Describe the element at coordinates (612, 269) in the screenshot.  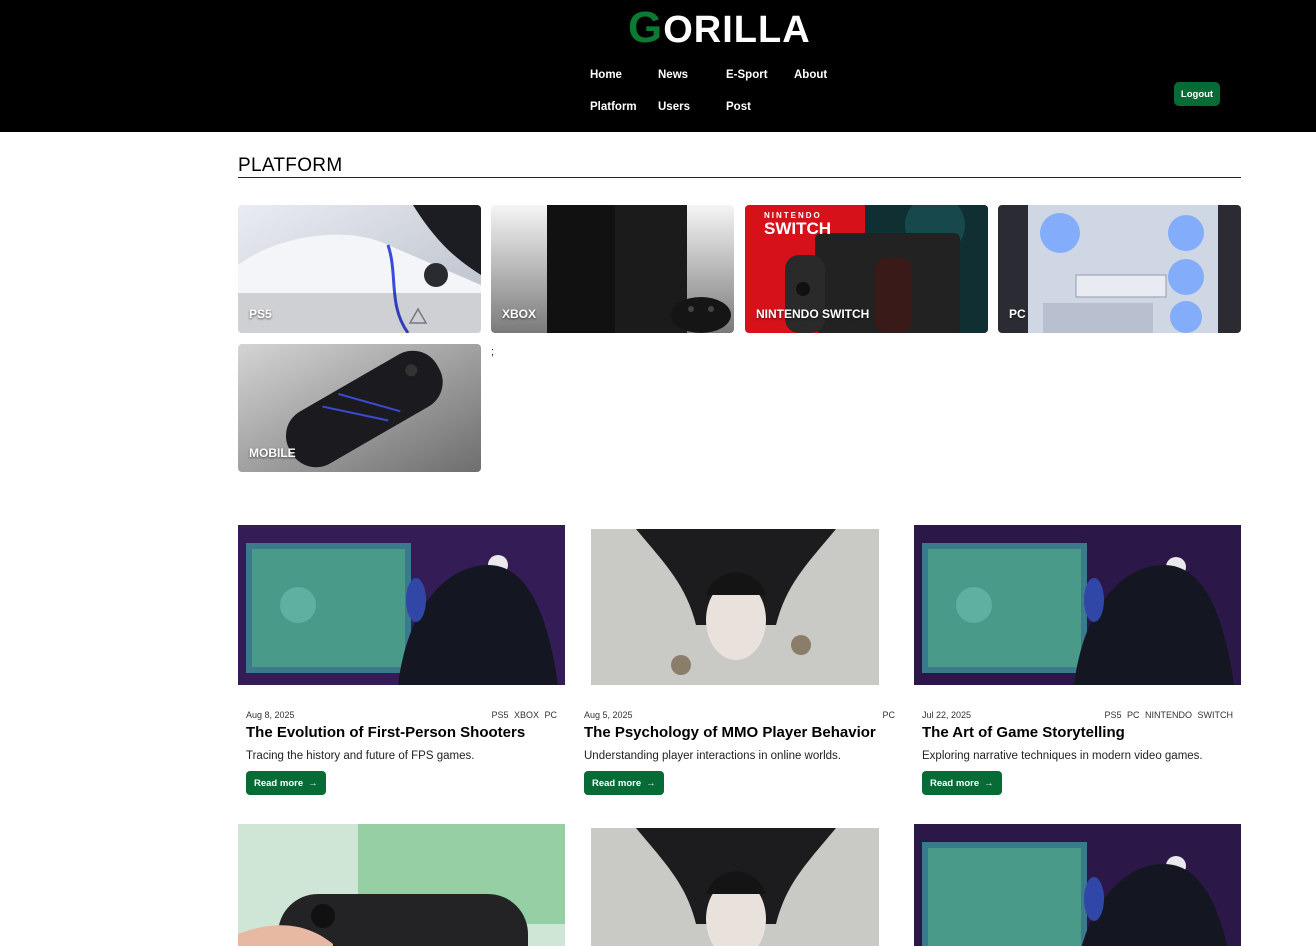
I see `platform-card-xbox: XBOX` at that location.